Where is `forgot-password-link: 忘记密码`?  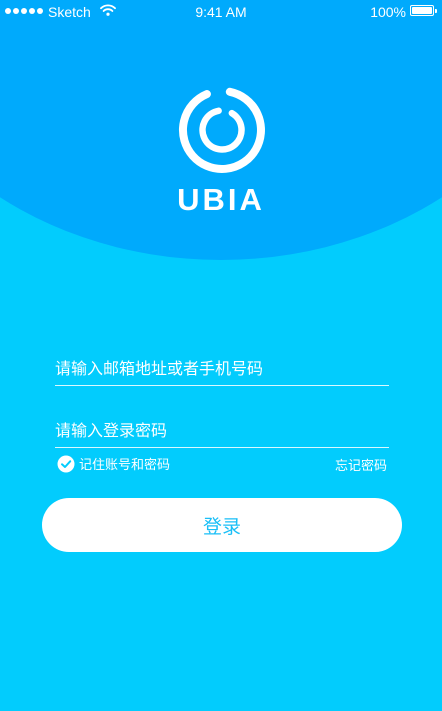
forgot-password-link: 忘记密码 is located at coordinates (361, 464).